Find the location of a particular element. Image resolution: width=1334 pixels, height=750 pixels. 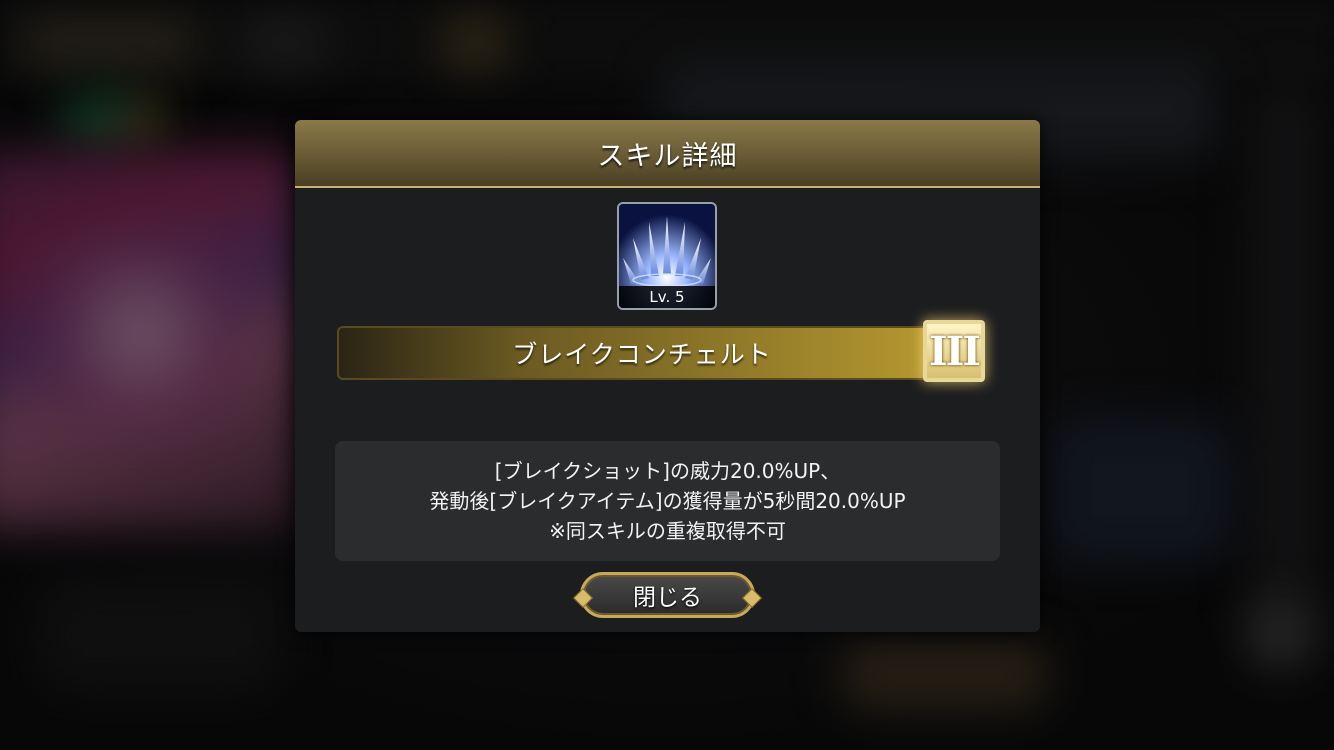

description-line: ※同スキルの重複取得不可 is located at coordinates (667, 531).